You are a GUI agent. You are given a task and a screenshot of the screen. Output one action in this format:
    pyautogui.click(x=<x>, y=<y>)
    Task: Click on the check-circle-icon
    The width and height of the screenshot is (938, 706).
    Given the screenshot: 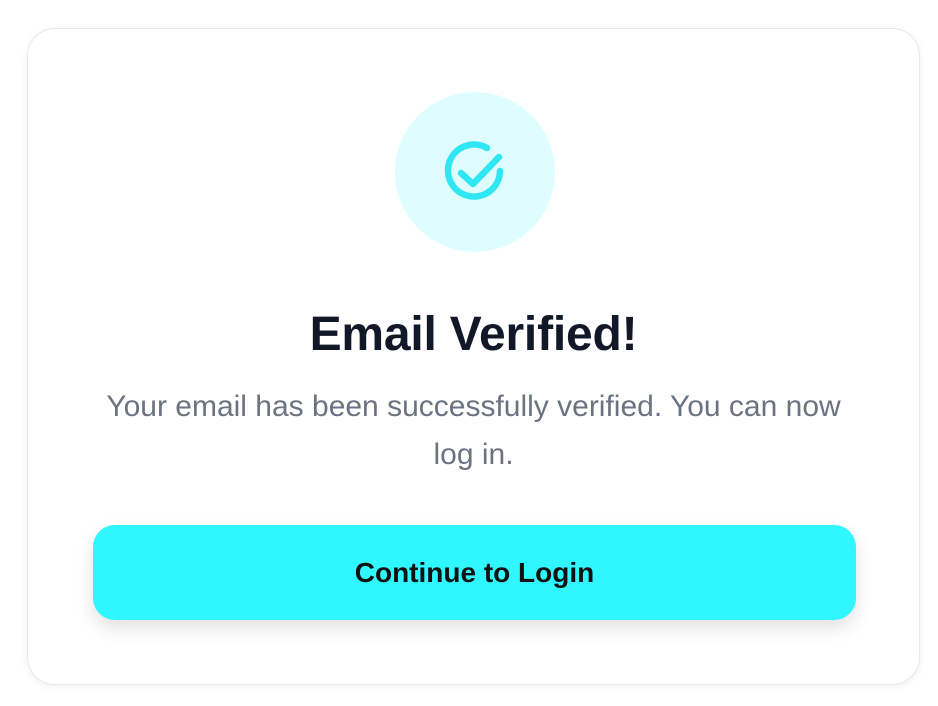 What is the action you would take?
    pyautogui.click(x=475, y=172)
    